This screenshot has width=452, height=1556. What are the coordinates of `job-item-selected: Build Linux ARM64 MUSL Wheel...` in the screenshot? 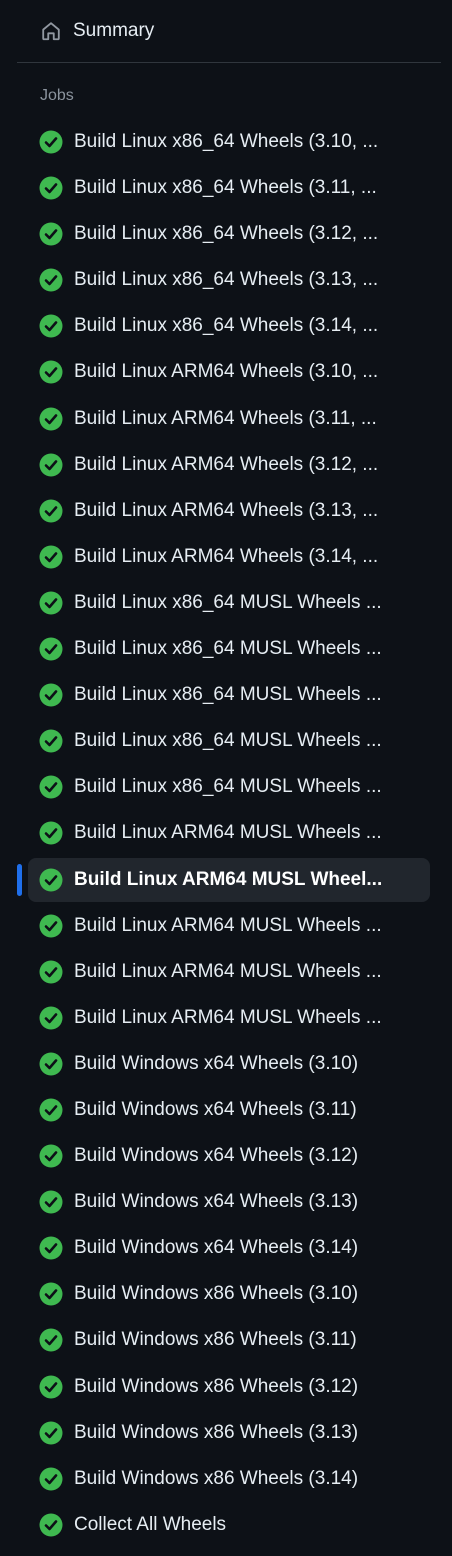 It's located at (223, 879).